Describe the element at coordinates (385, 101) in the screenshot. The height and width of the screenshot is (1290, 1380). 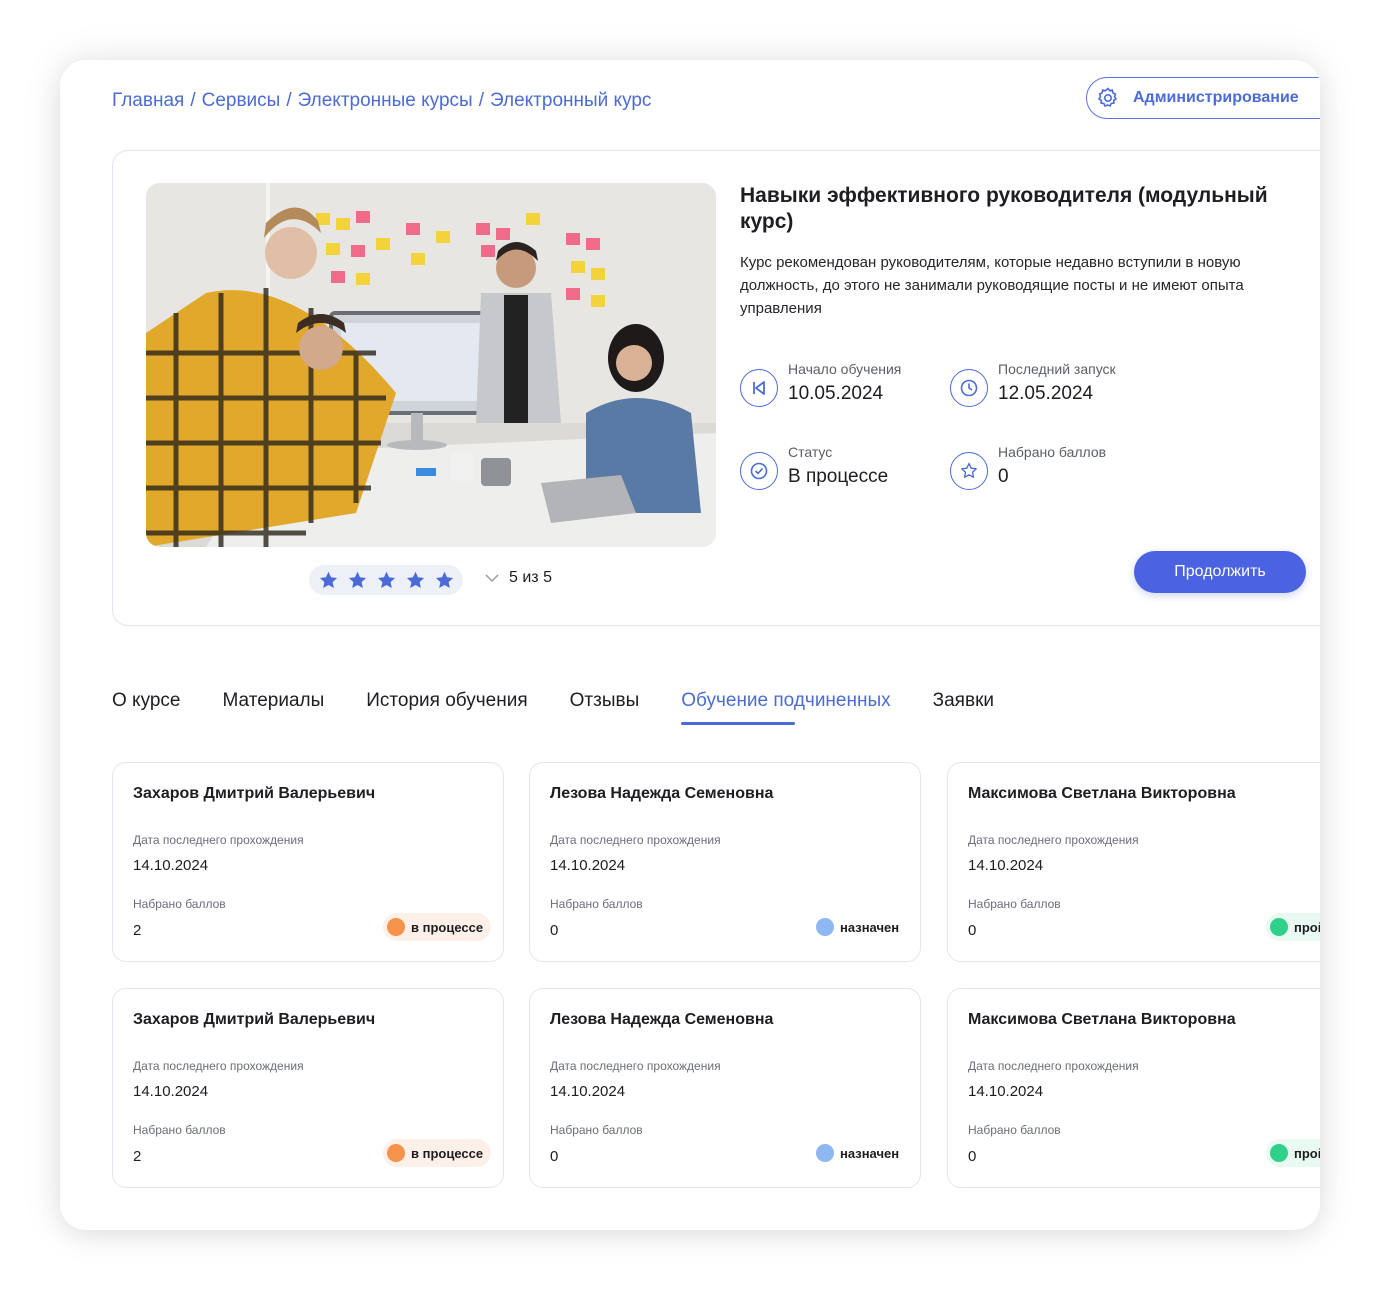
I see `breadcrumb-courses: Электронные курсы` at that location.